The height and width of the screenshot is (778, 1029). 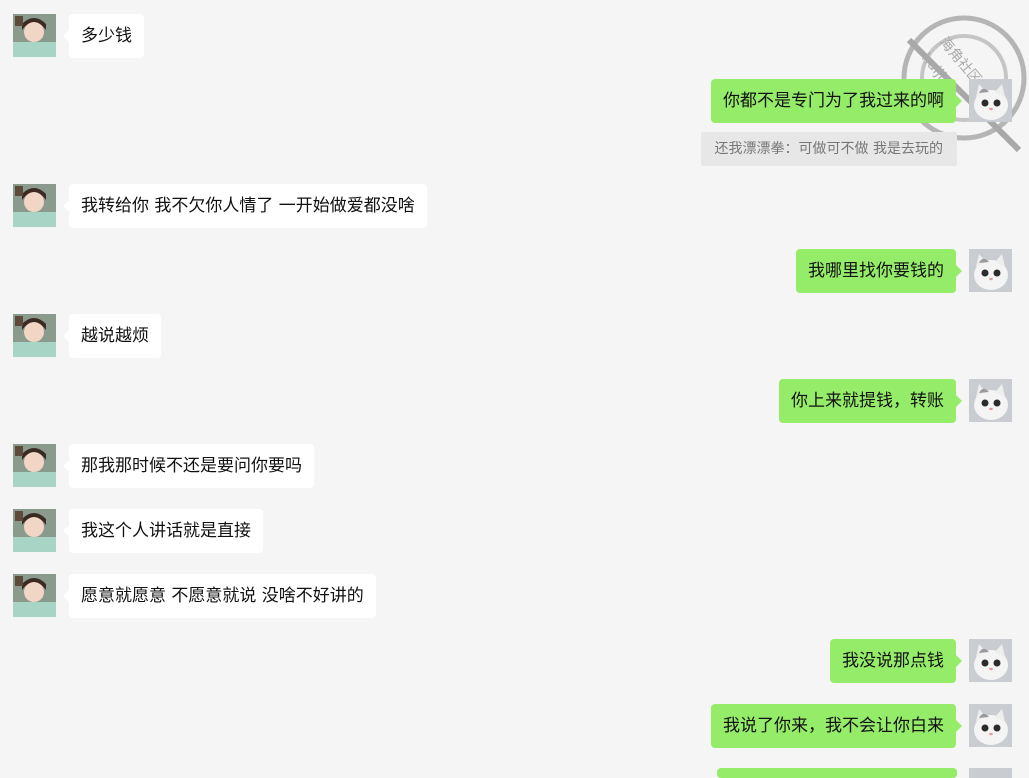 I want to click on message-received: 愿意就愿意 不愿意就说 没啥不好讲的, so click(x=194, y=596).